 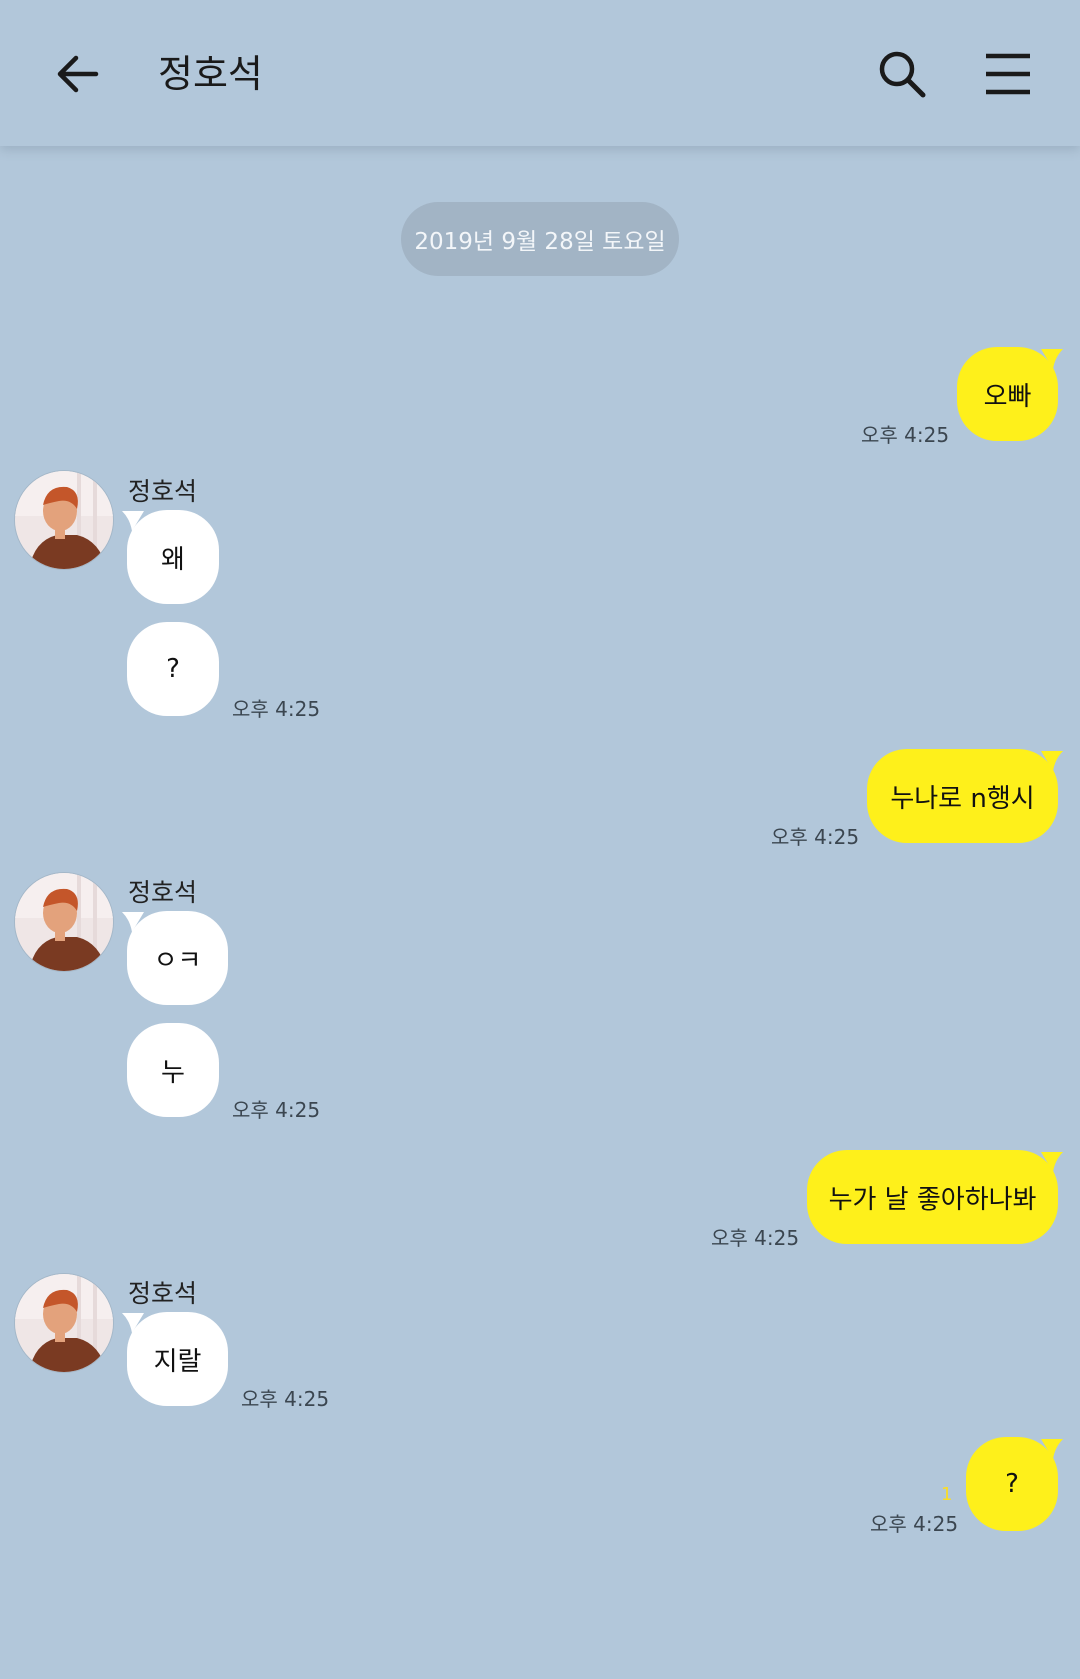 I want to click on hamburger-menu-icon, so click(x=1008, y=74).